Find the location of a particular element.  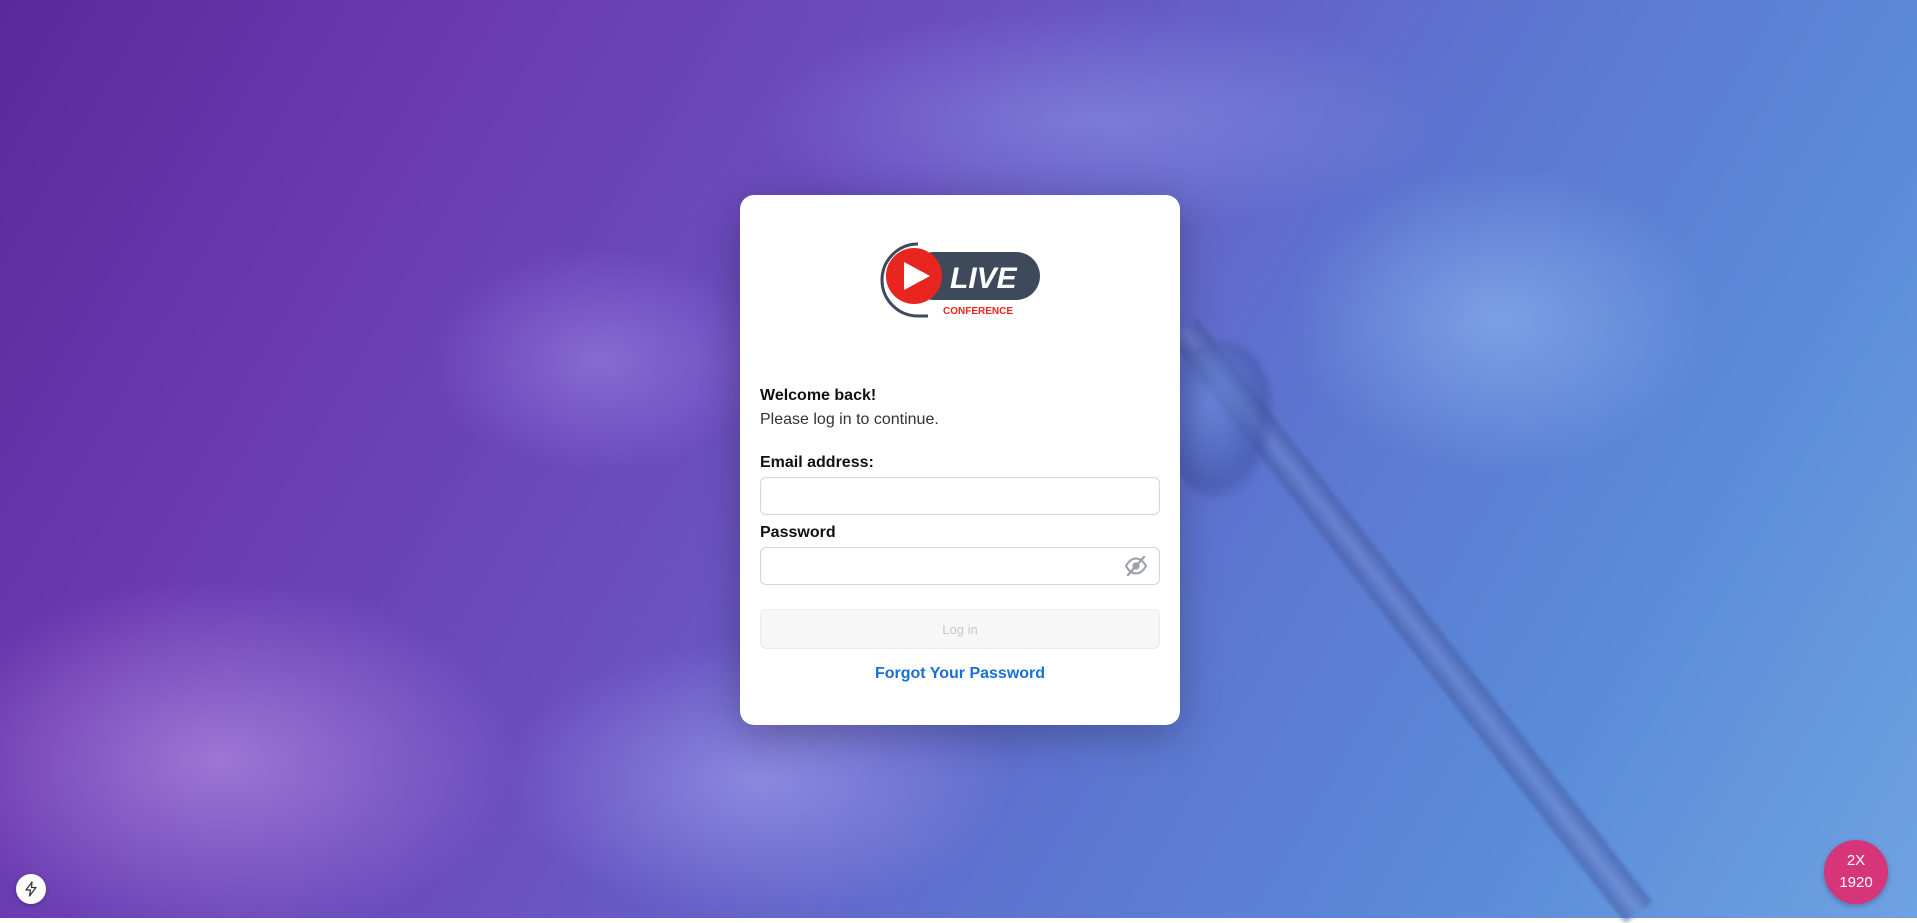

welcome-title: Welcome back! is located at coordinates (818, 395).